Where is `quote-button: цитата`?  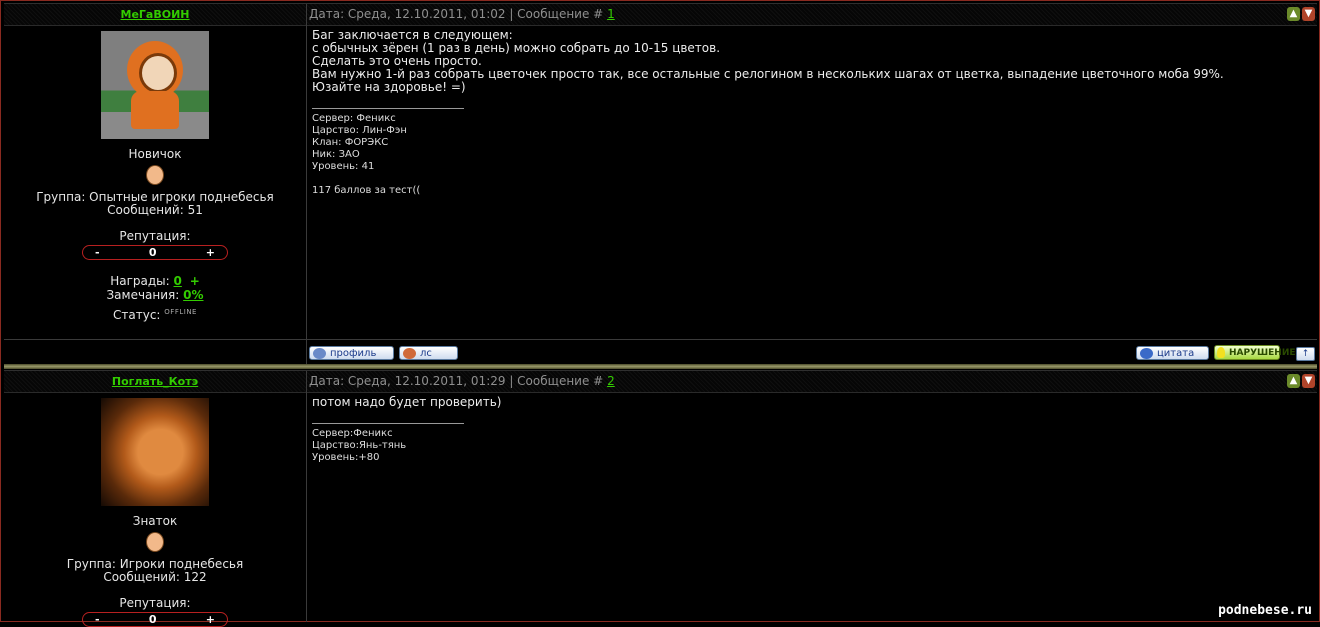 quote-button: цитата is located at coordinates (1172, 353).